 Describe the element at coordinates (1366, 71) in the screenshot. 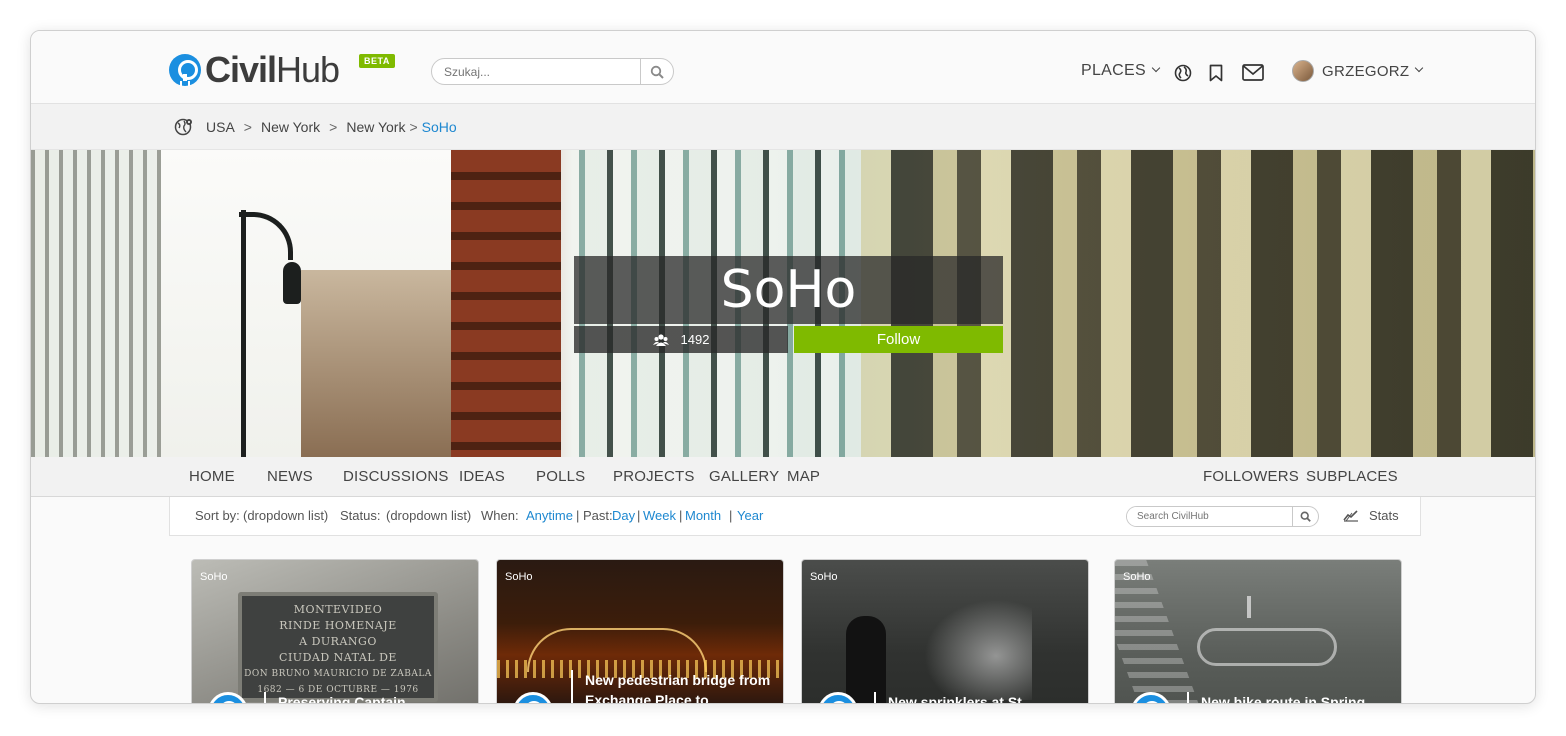

I see `user-name: GRZEGORZ` at that location.